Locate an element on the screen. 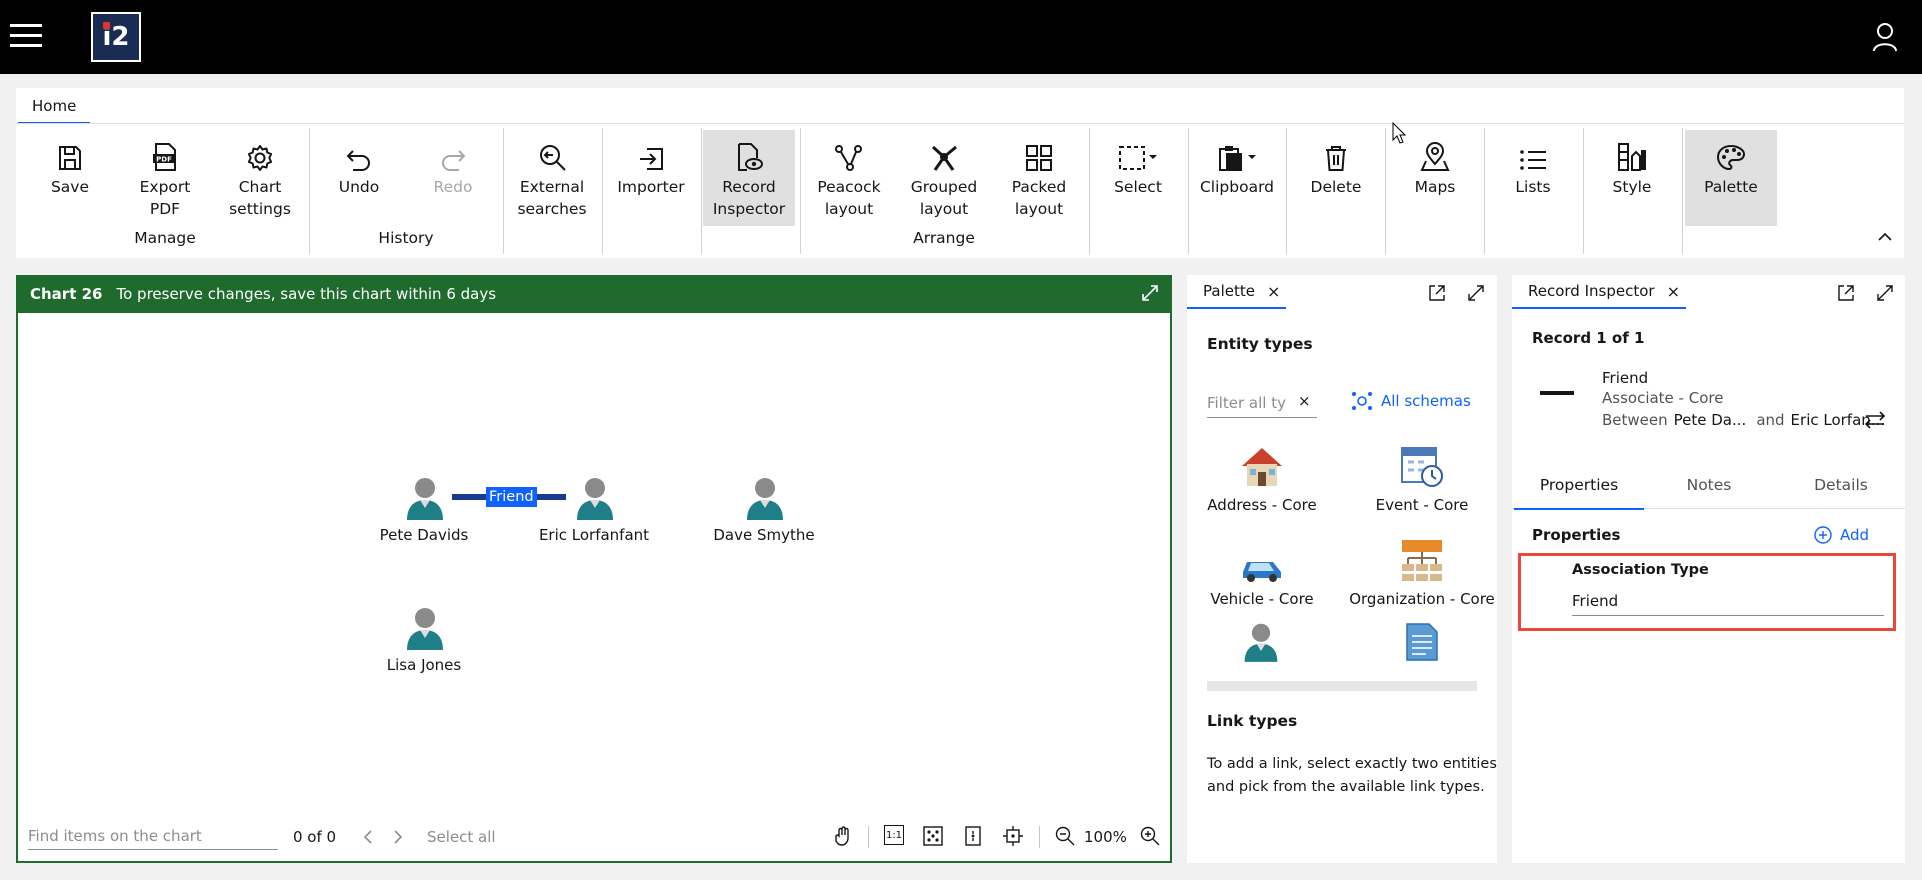  entity-type-address: Address - Core is located at coordinates (1262, 473).